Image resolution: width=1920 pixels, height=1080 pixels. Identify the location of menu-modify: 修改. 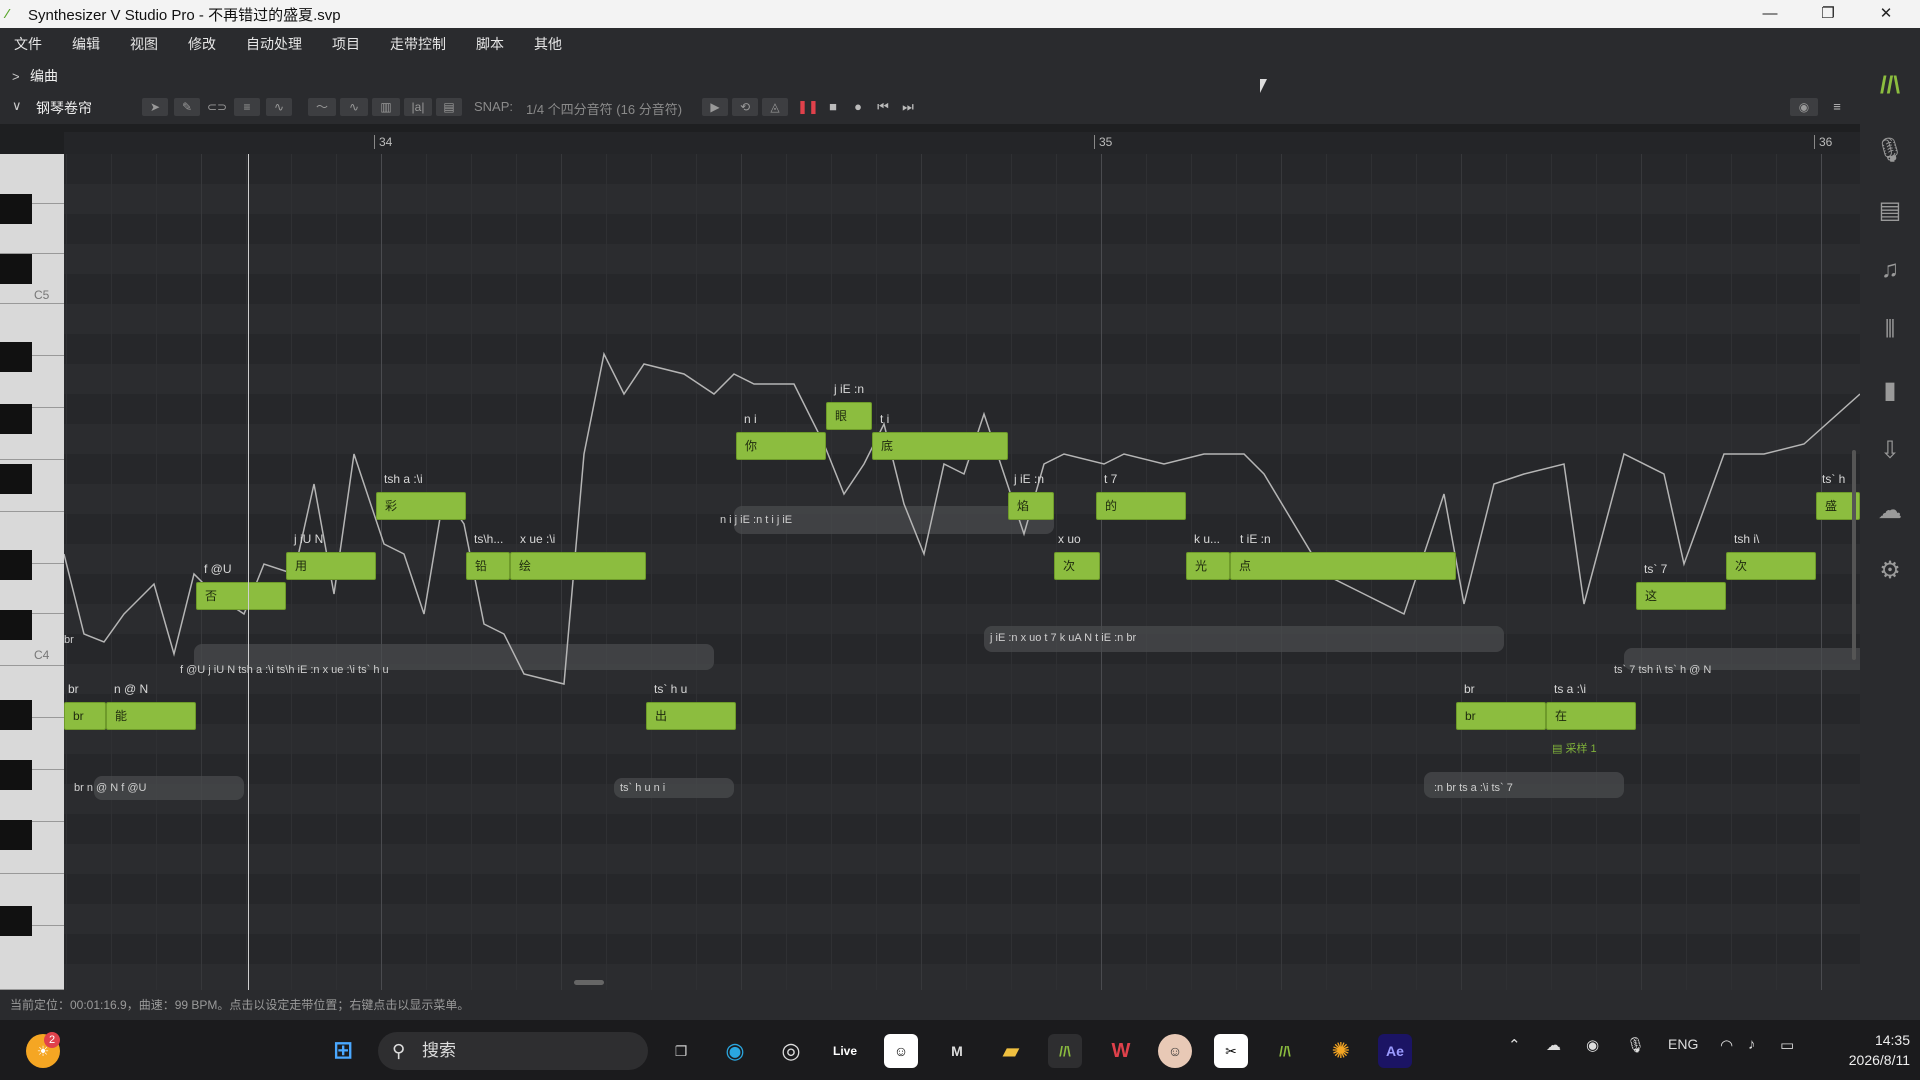
(202, 44).